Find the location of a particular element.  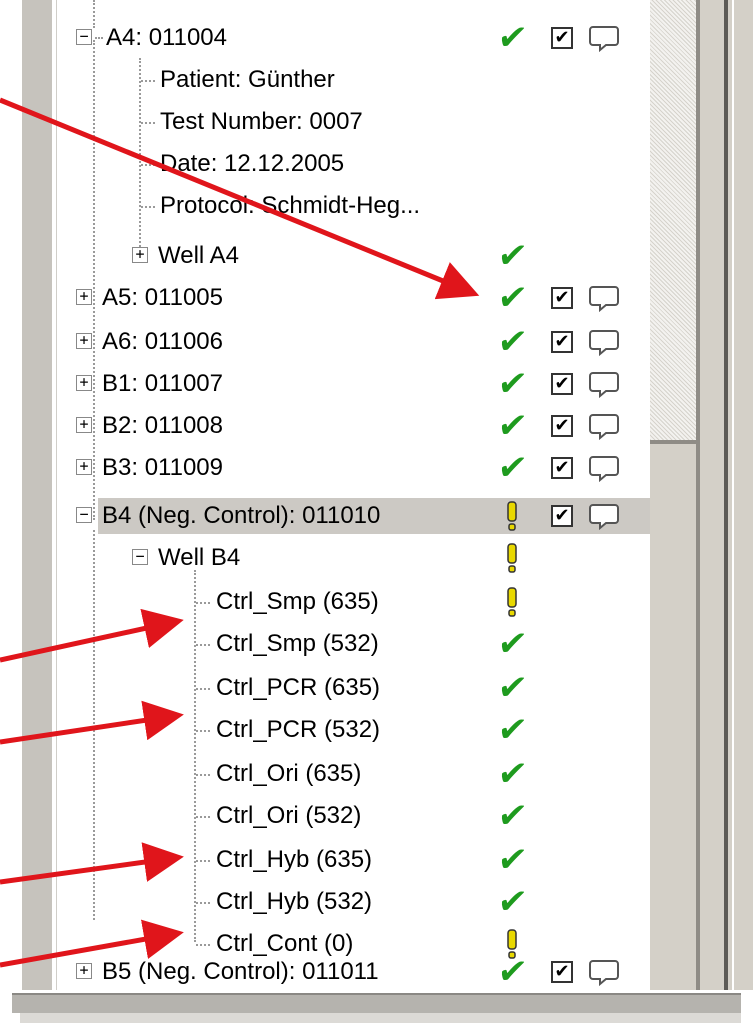

tree-node-label: A5: 011005 is located at coordinates (162, 298).